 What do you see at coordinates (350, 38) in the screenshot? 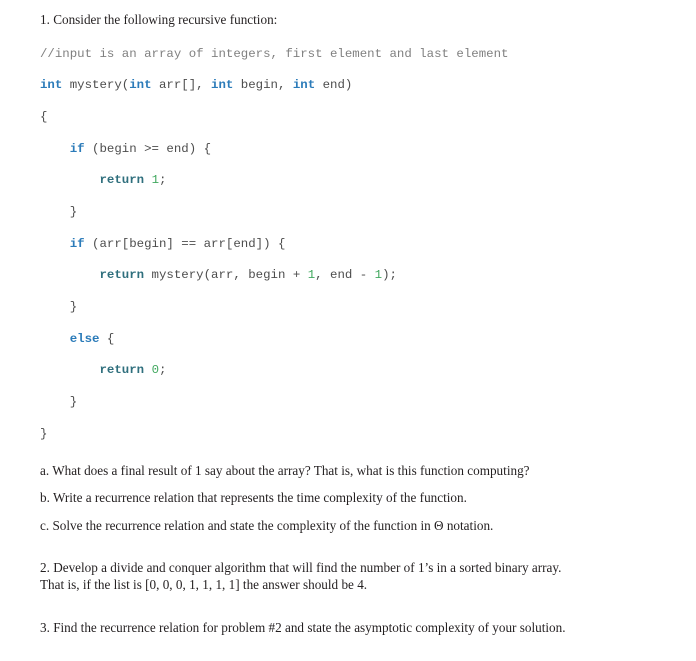
I see `spacer-after-intro` at bounding box center [350, 38].